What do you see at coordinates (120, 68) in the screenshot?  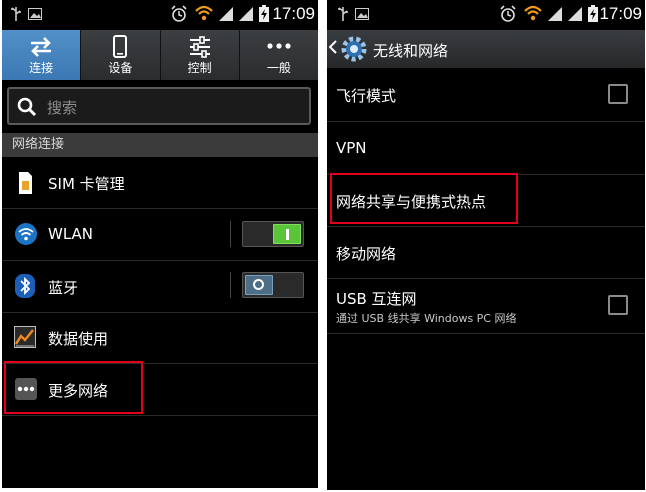 I see `tab-label: 设备` at bounding box center [120, 68].